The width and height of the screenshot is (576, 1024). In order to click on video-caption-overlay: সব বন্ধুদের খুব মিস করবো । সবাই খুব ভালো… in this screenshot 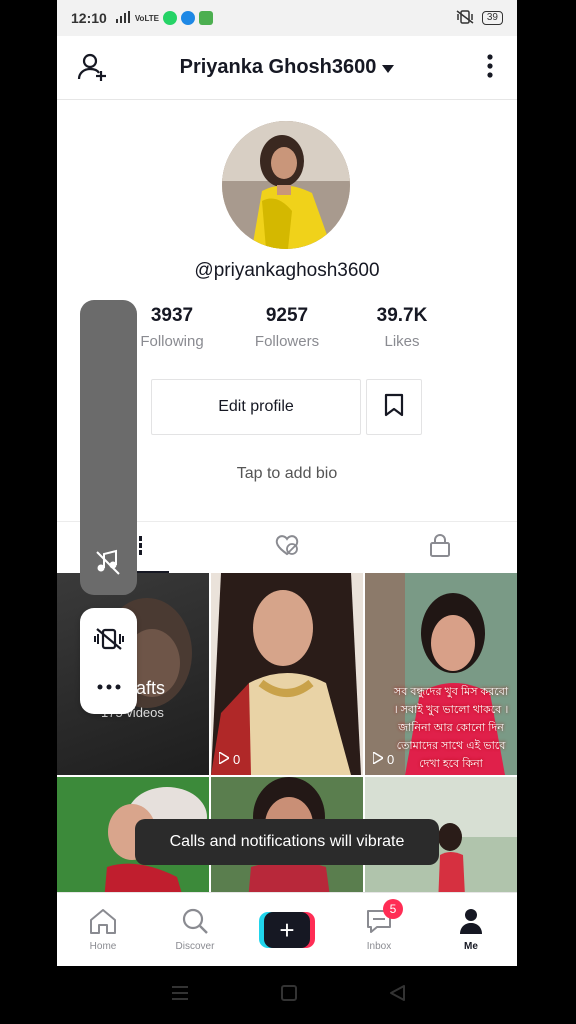, I will do `click(451, 728)`.